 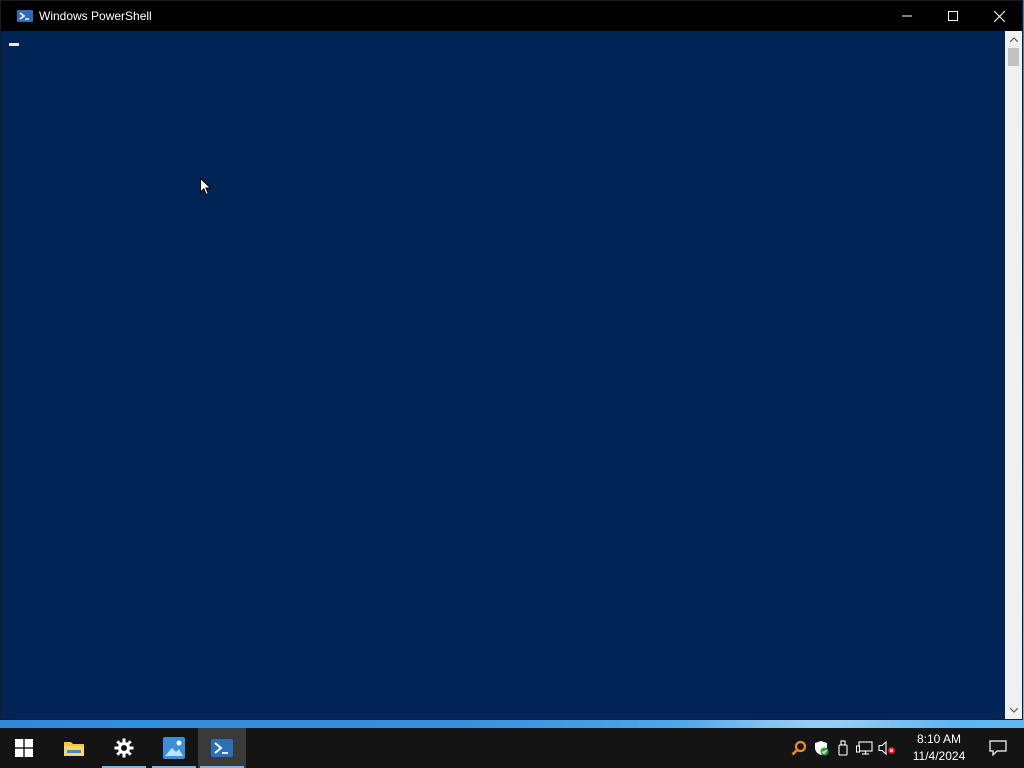 I want to click on text-cursor, so click(x=14, y=44).